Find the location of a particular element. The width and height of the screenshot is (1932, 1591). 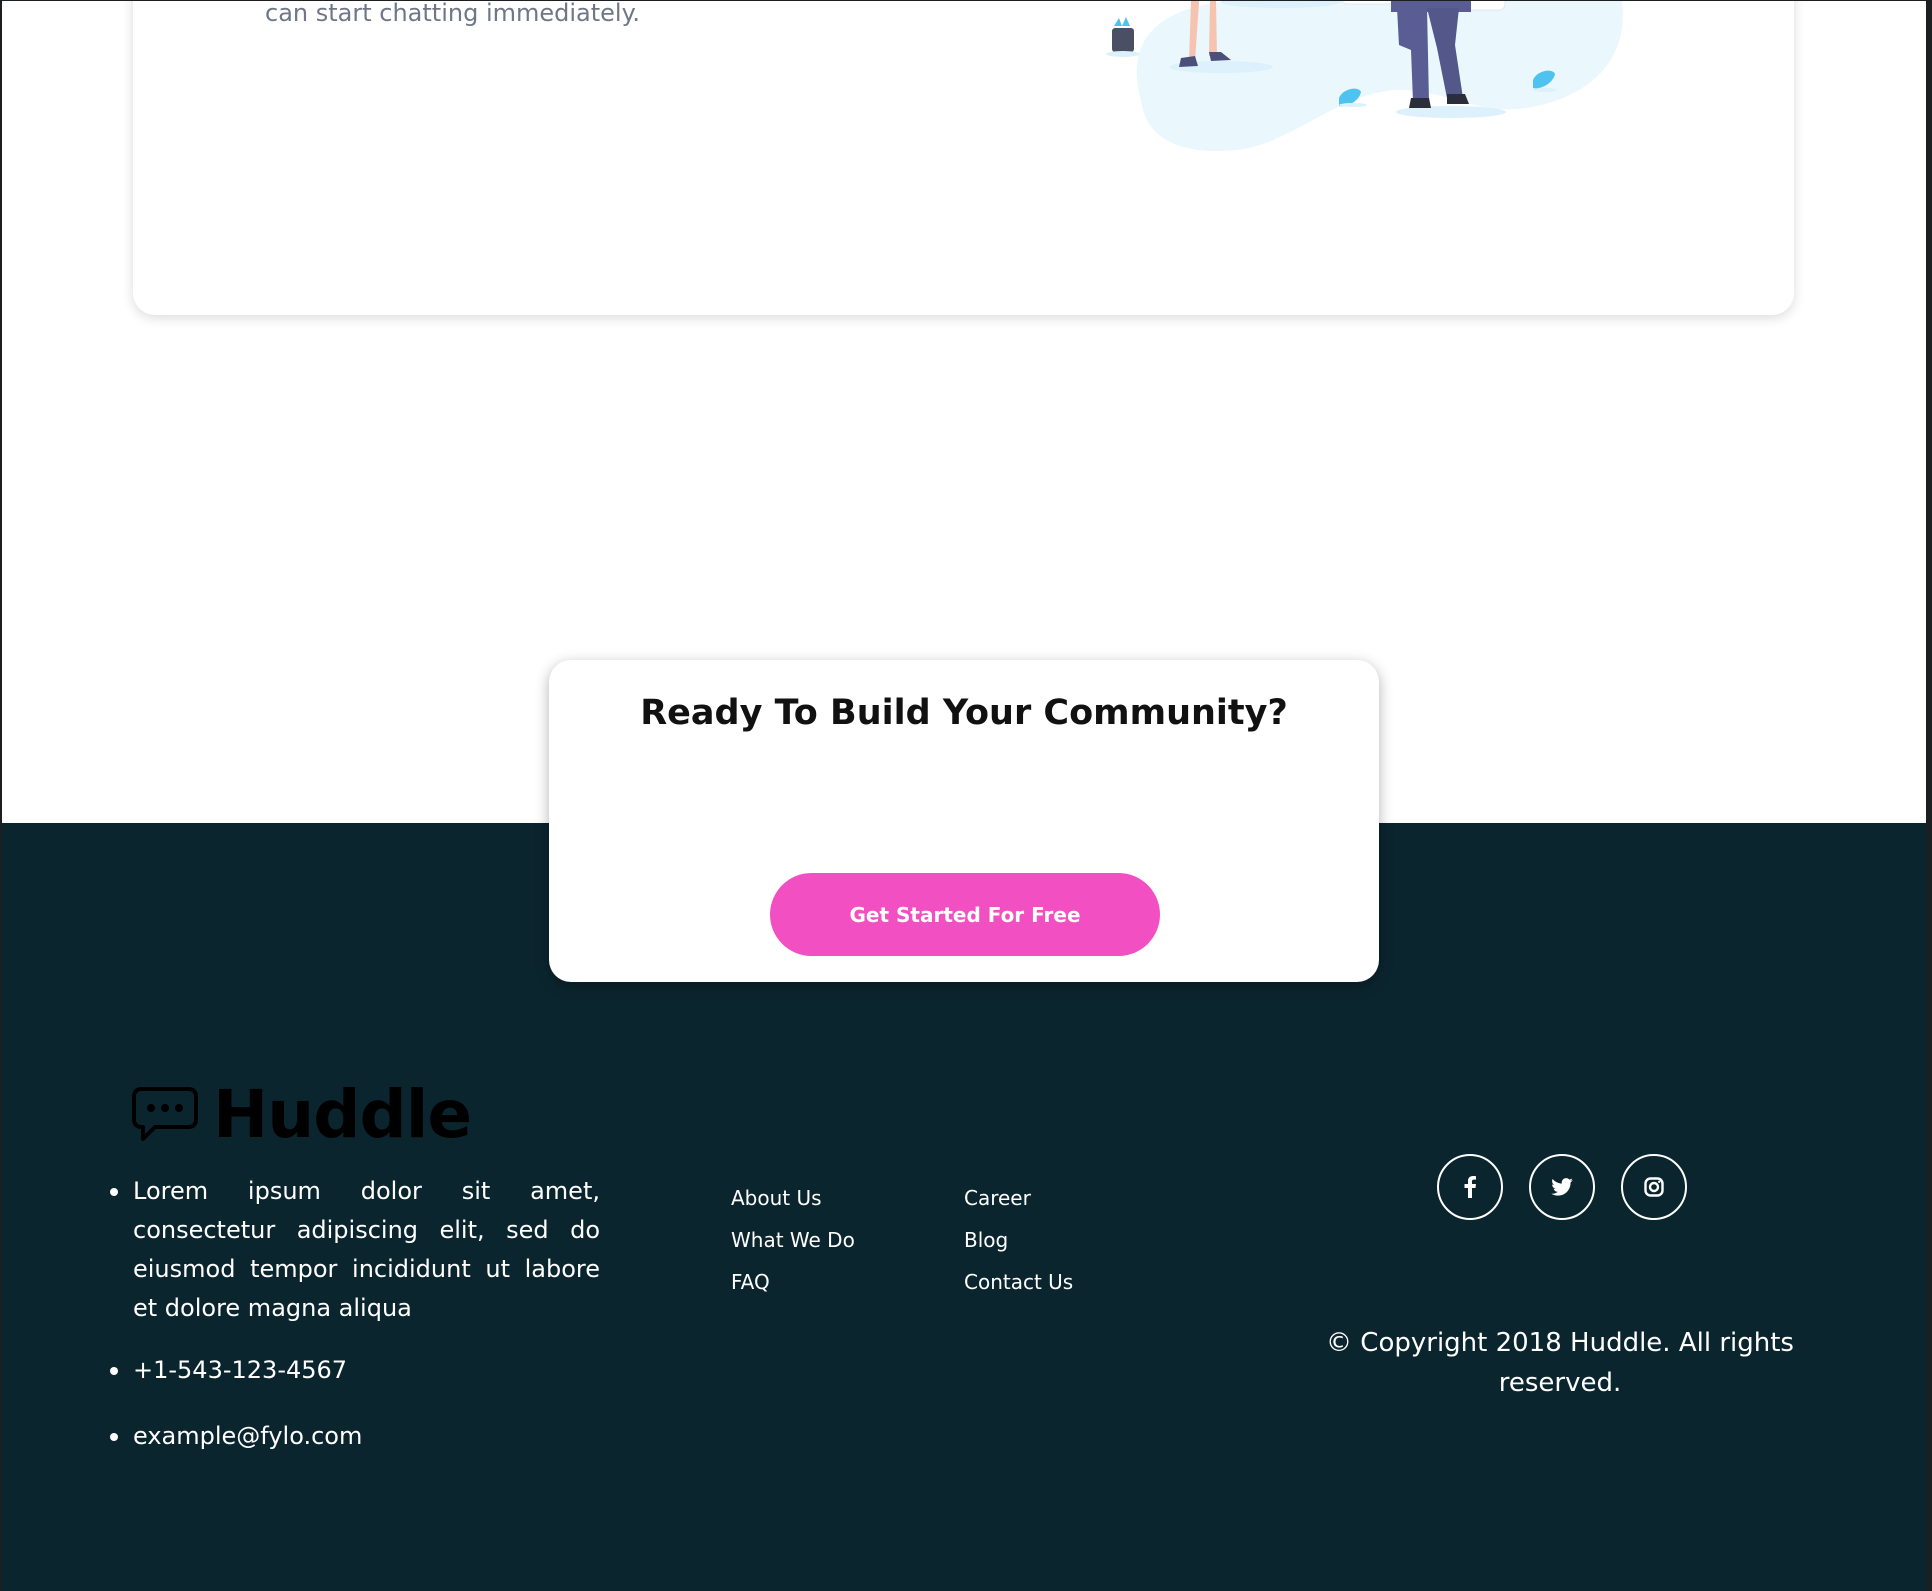

twitter-button is located at coordinates (1562, 1187).